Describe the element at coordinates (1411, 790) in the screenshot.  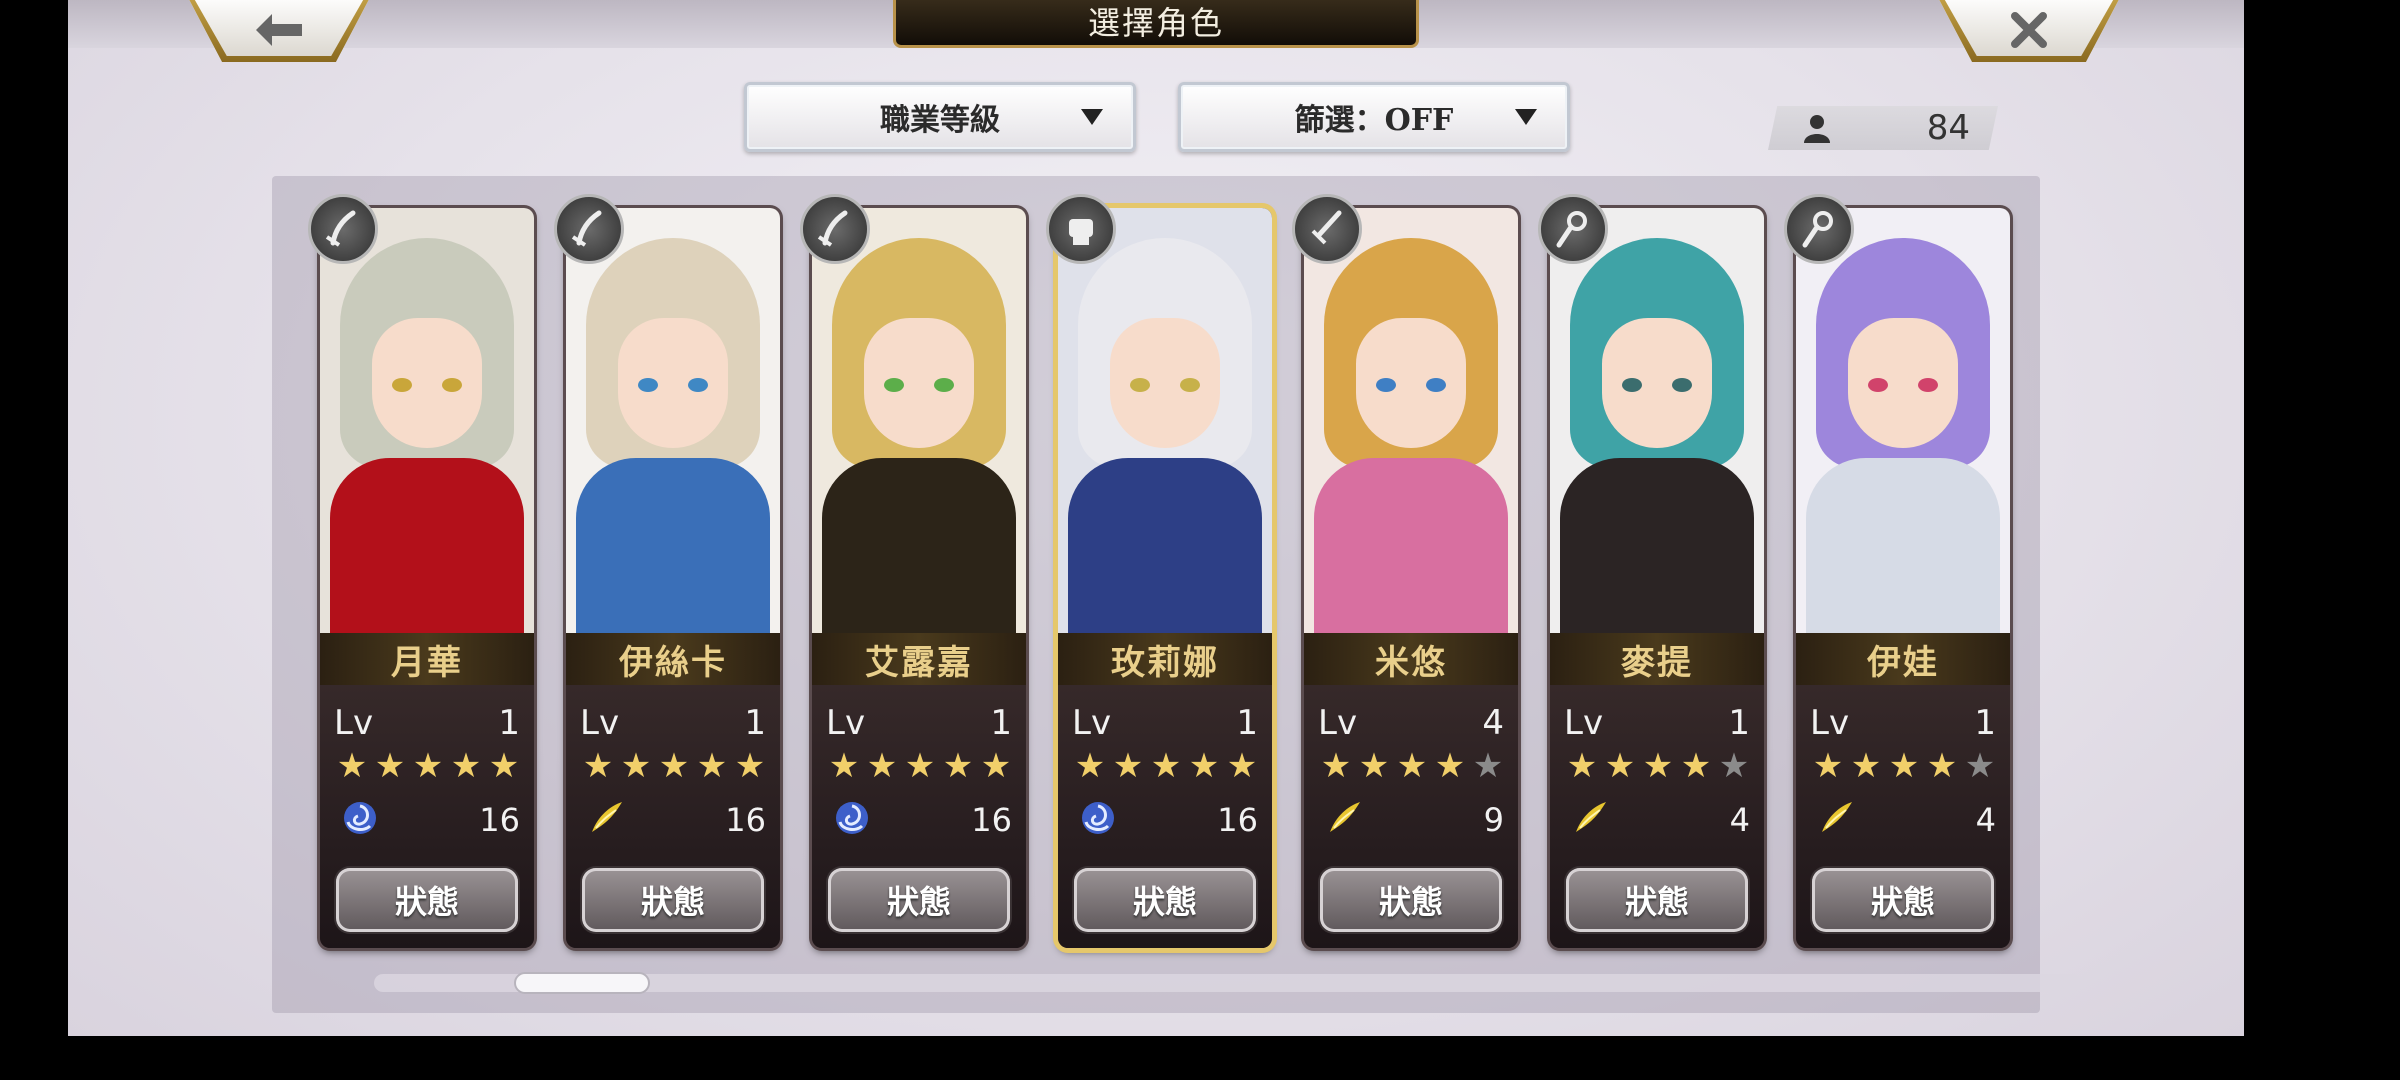
I see `character-info: 米悠 Lv 4 ★ ★ ★ ★ ★ 9 狀態` at that location.